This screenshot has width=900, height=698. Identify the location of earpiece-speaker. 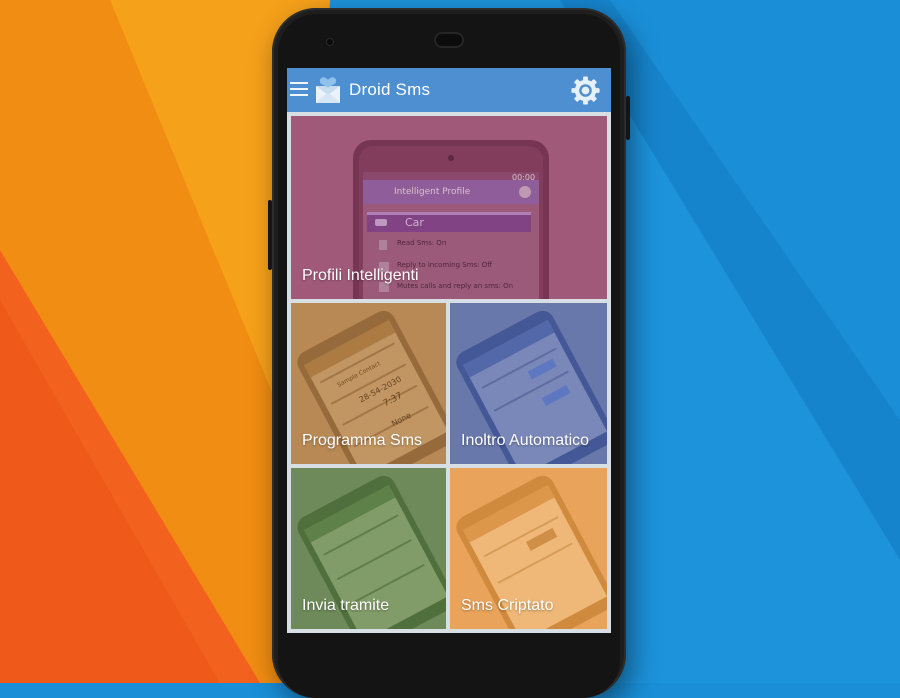
(449, 40).